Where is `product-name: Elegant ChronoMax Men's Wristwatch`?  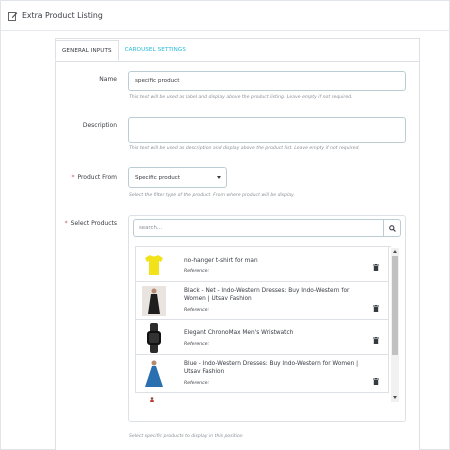
product-name: Elegant ChronoMax Men's Wristwatch is located at coordinates (239, 333).